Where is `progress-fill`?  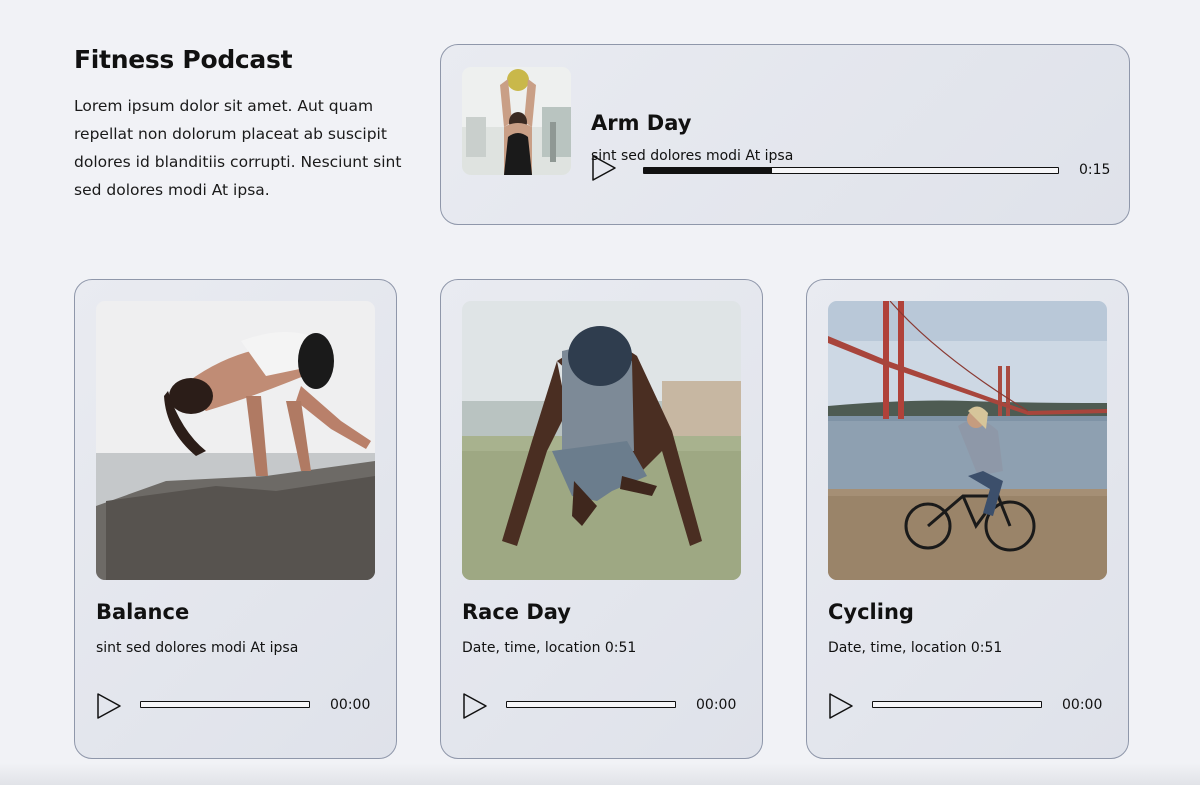
progress-fill is located at coordinates (708, 170).